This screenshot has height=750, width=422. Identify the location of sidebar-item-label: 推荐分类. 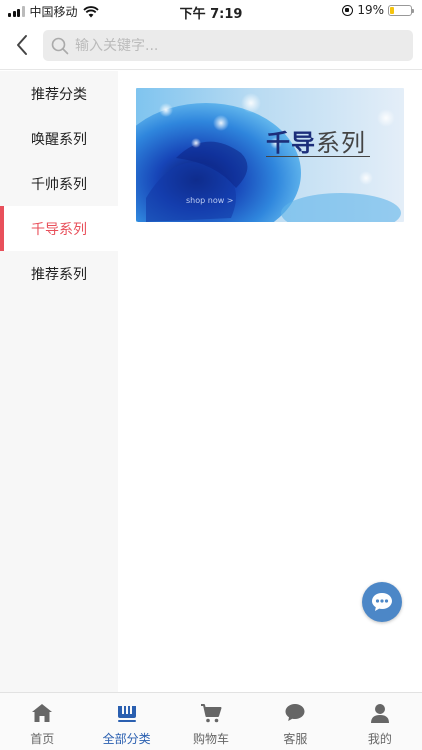
(59, 94).